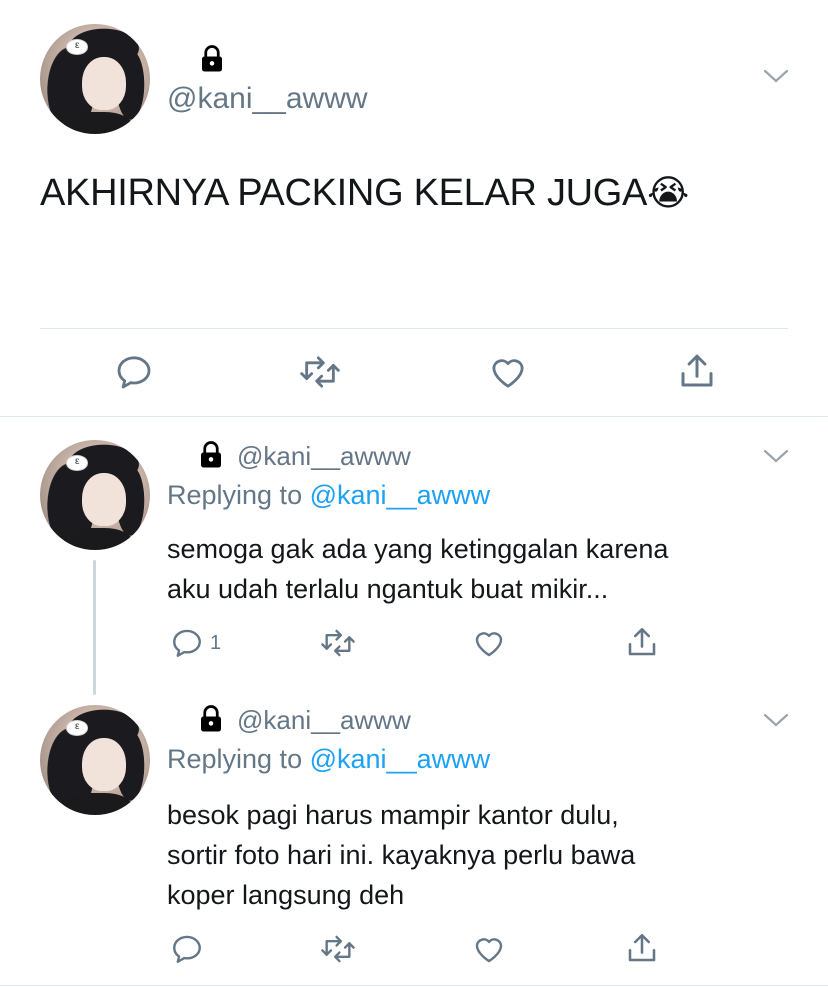  I want to click on tweet-text-body: AKHIRNYA PACKING KELAR JUGA, so click(344, 193).